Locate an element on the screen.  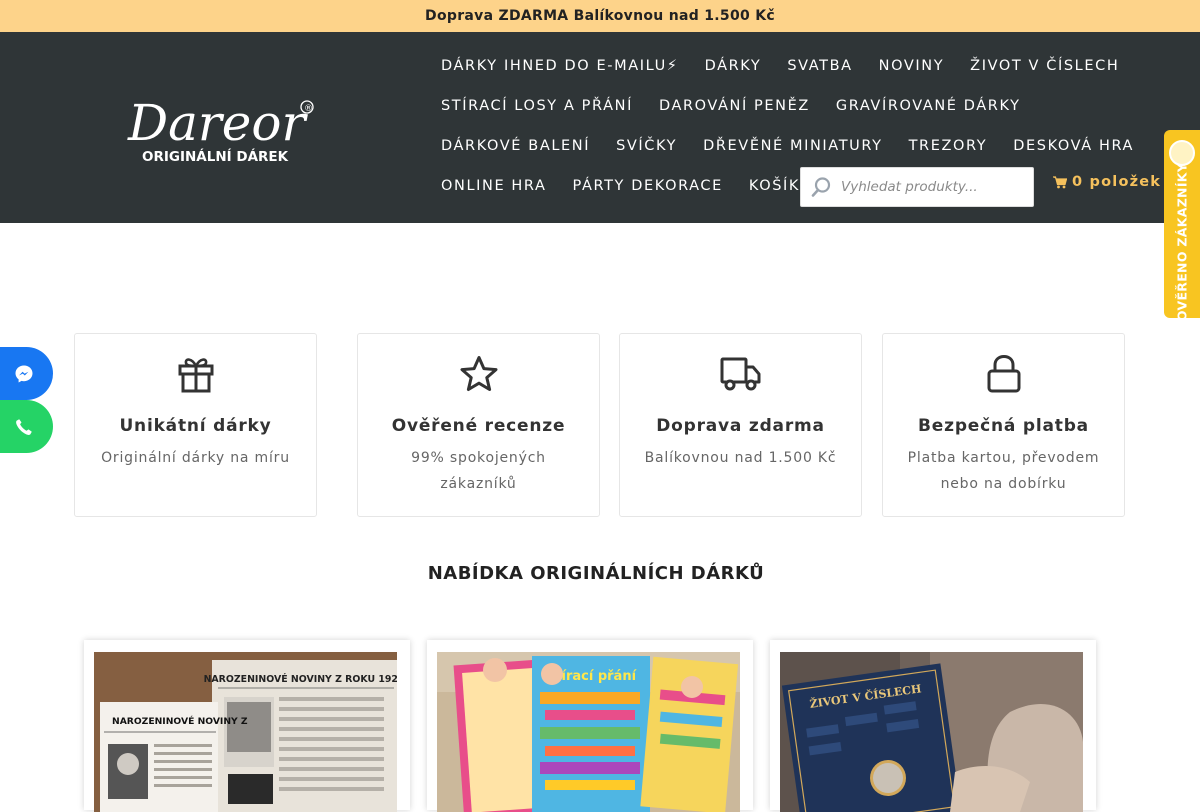
verified-label: OVĚŘENO ZÁKAZNÍKY is located at coordinates (1182, 242).